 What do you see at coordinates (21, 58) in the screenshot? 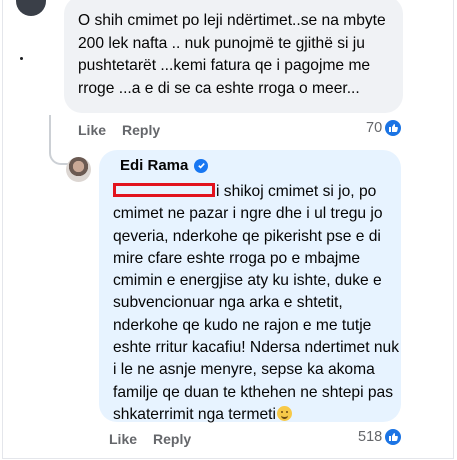
I see `decorative-dot` at bounding box center [21, 58].